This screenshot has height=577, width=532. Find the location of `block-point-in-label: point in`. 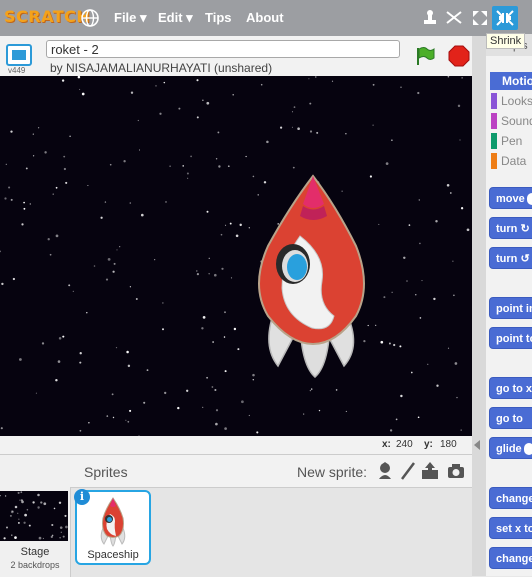

block-point-in-label: point in is located at coordinates (514, 309).